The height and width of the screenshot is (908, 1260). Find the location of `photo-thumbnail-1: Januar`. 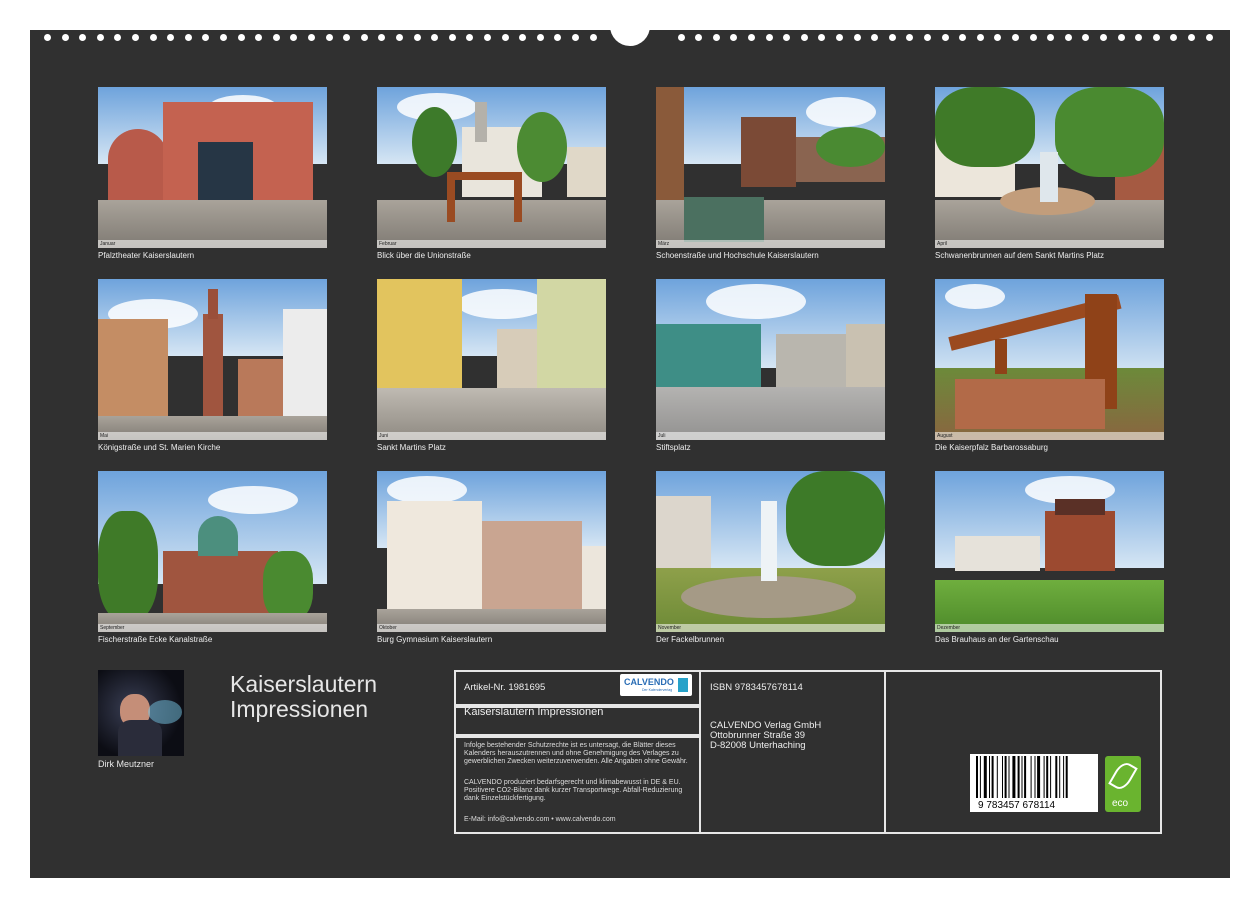

photo-thumbnail-1: Januar is located at coordinates (212, 167).